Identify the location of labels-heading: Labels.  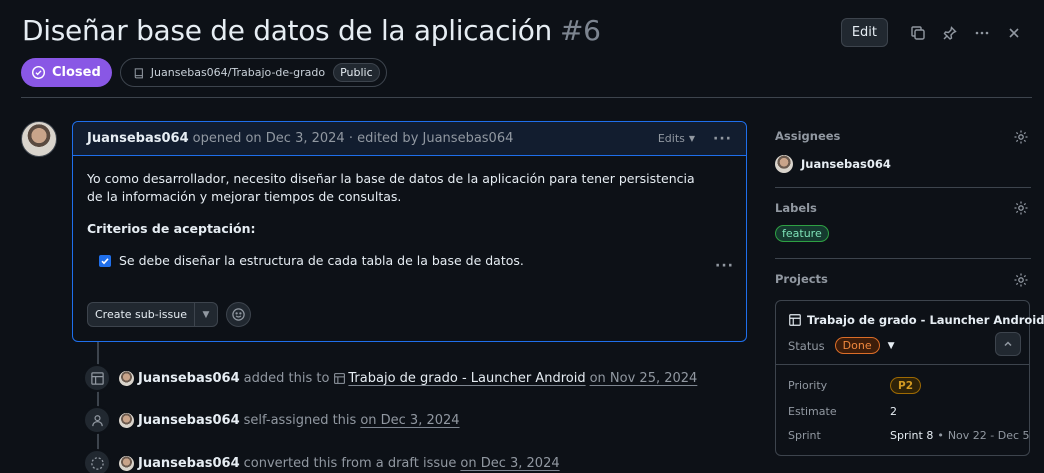
(796, 208).